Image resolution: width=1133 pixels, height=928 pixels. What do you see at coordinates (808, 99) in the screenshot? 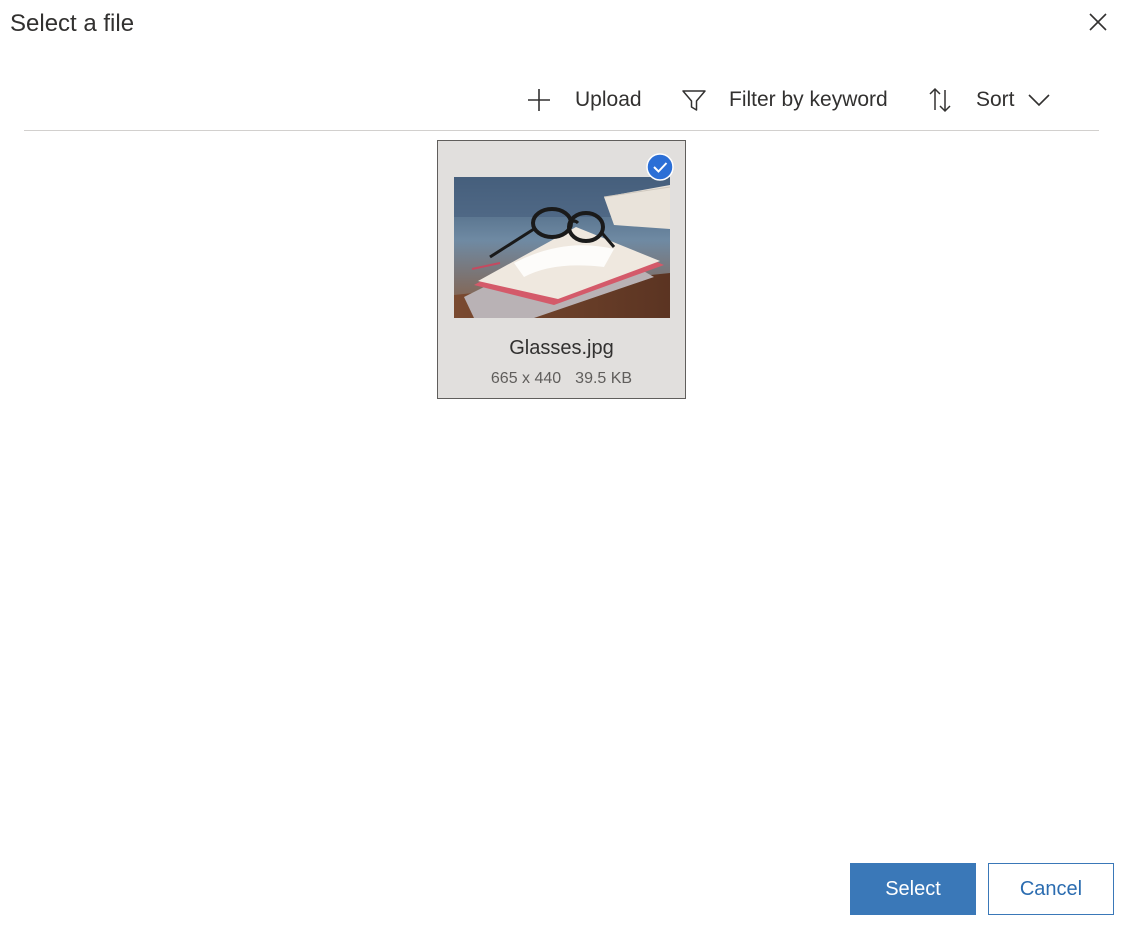
I see `filter-label: Filter by keyword` at bounding box center [808, 99].